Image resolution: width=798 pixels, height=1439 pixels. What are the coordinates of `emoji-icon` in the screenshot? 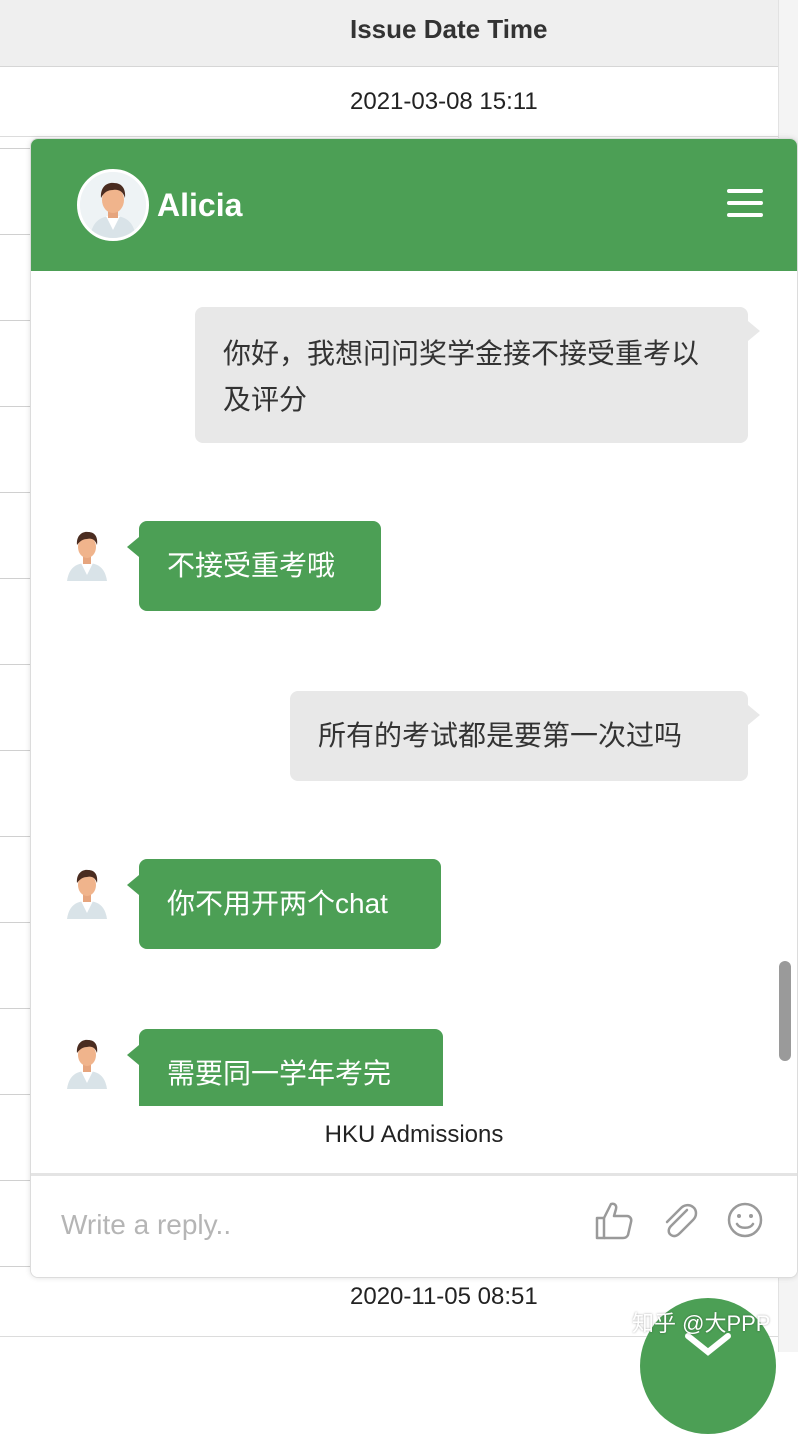 It's located at (745, 1220).